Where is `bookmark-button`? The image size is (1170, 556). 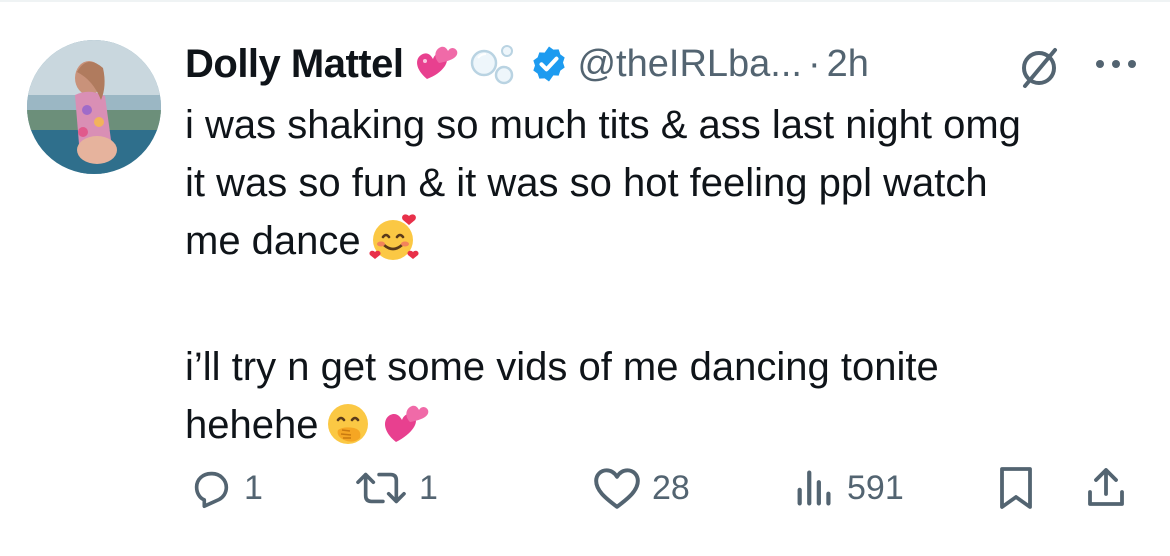 bookmark-button is located at coordinates (1016, 488).